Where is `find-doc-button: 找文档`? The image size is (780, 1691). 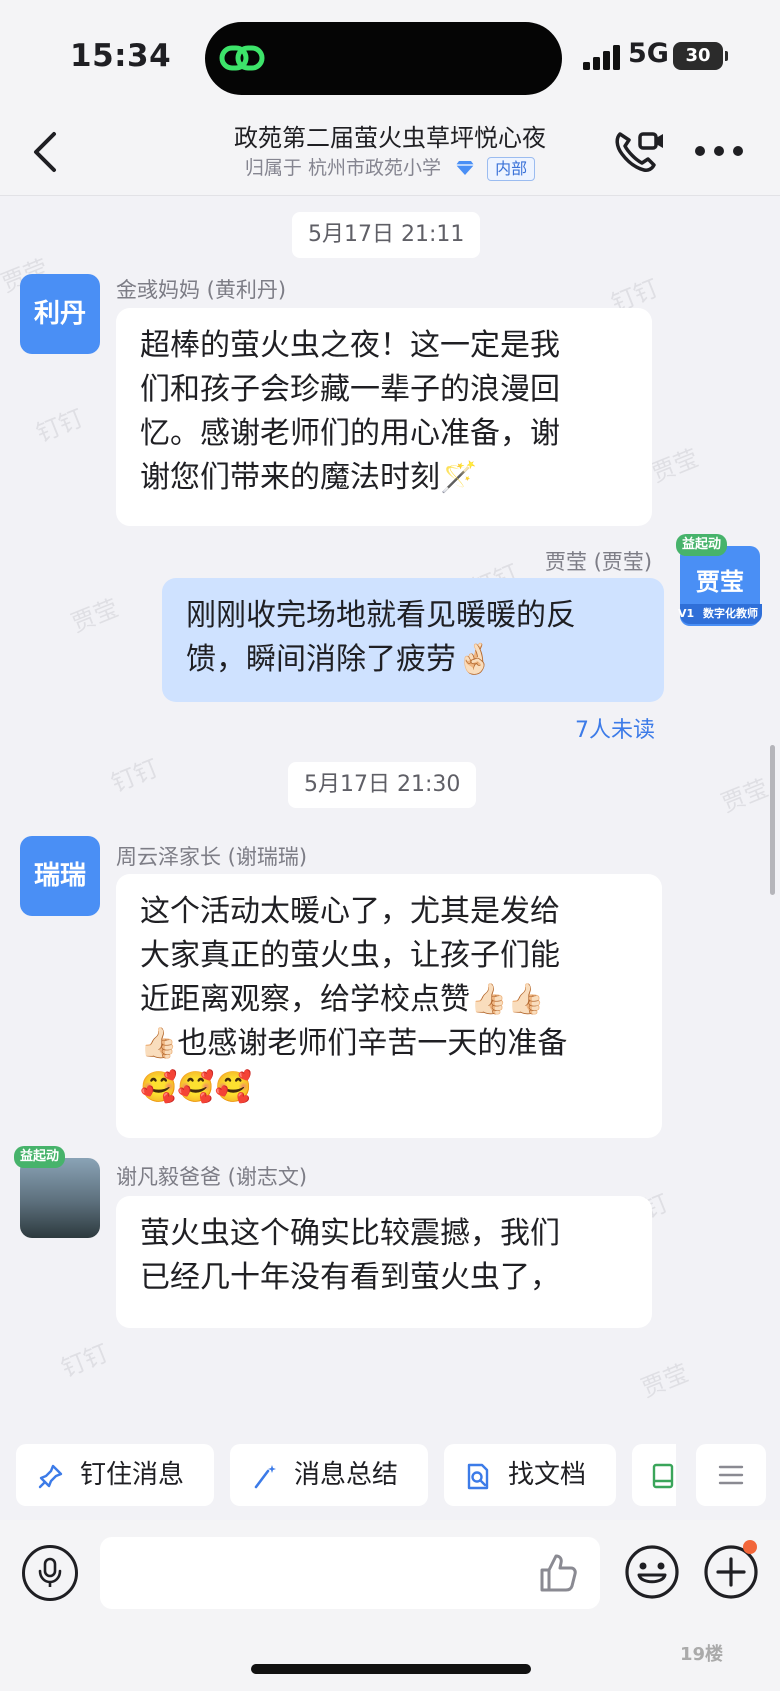 find-doc-button: 找文档 is located at coordinates (530, 1475).